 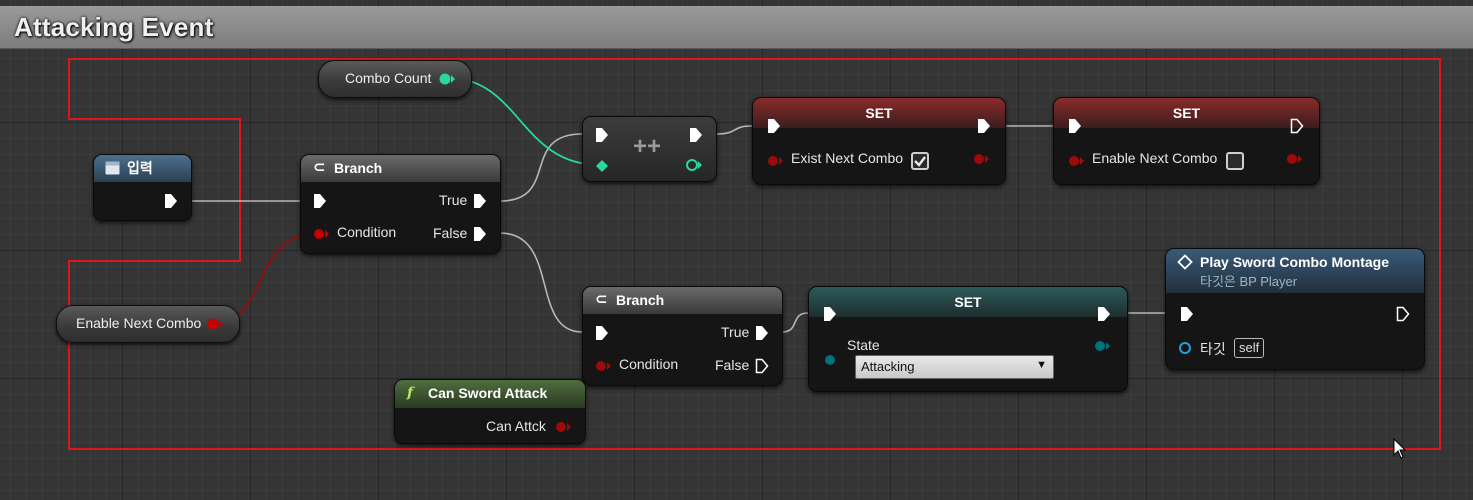 What do you see at coordinates (733, 130) in the screenshot?
I see `wire-exec-increment-set-exist` at bounding box center [733, 130].